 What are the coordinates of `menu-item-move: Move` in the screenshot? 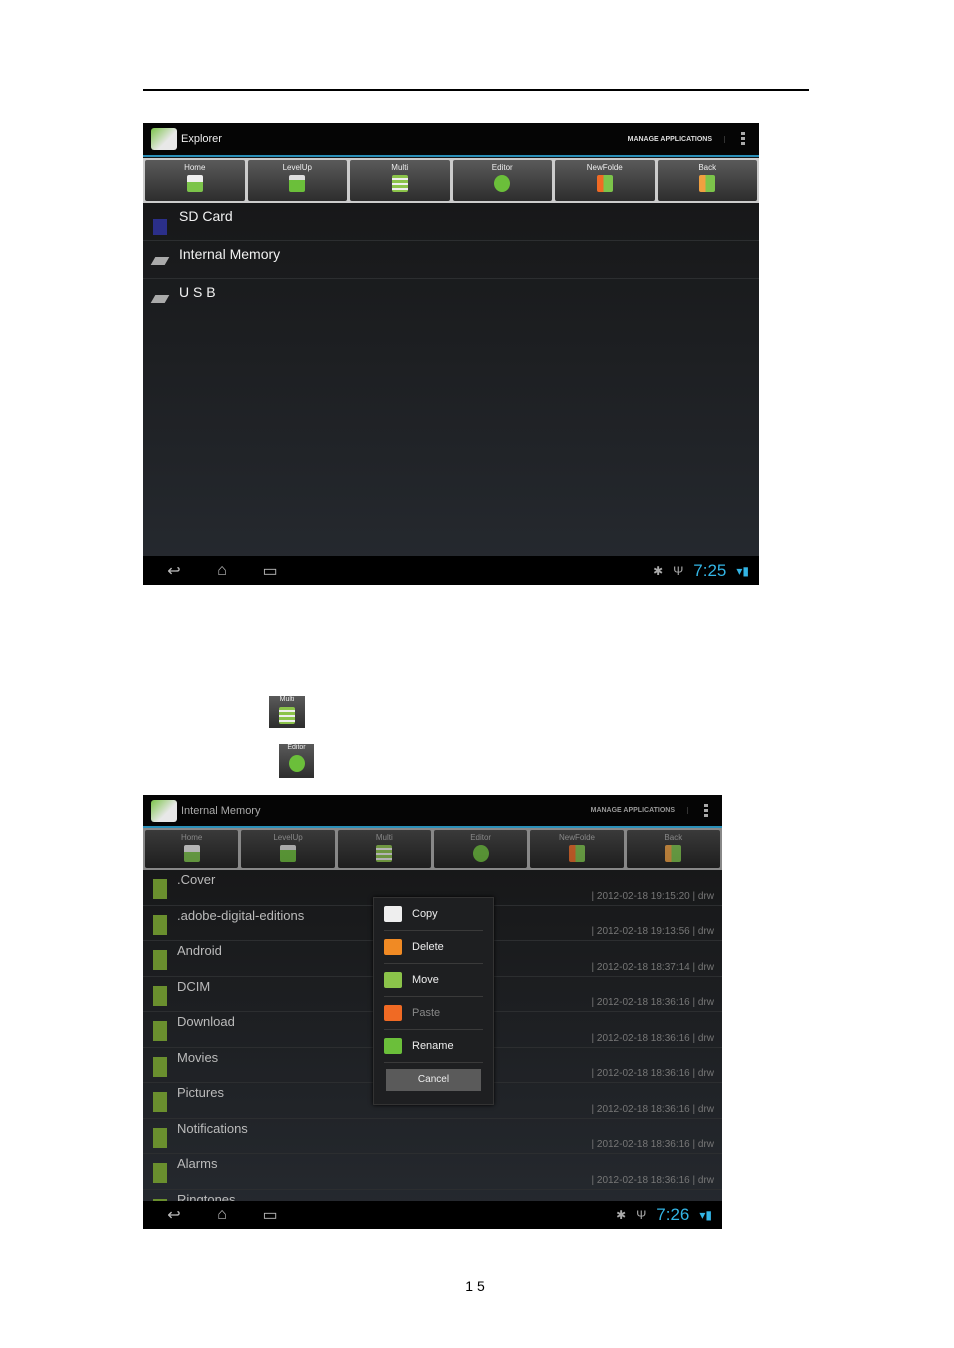 It's located at (433, 980).